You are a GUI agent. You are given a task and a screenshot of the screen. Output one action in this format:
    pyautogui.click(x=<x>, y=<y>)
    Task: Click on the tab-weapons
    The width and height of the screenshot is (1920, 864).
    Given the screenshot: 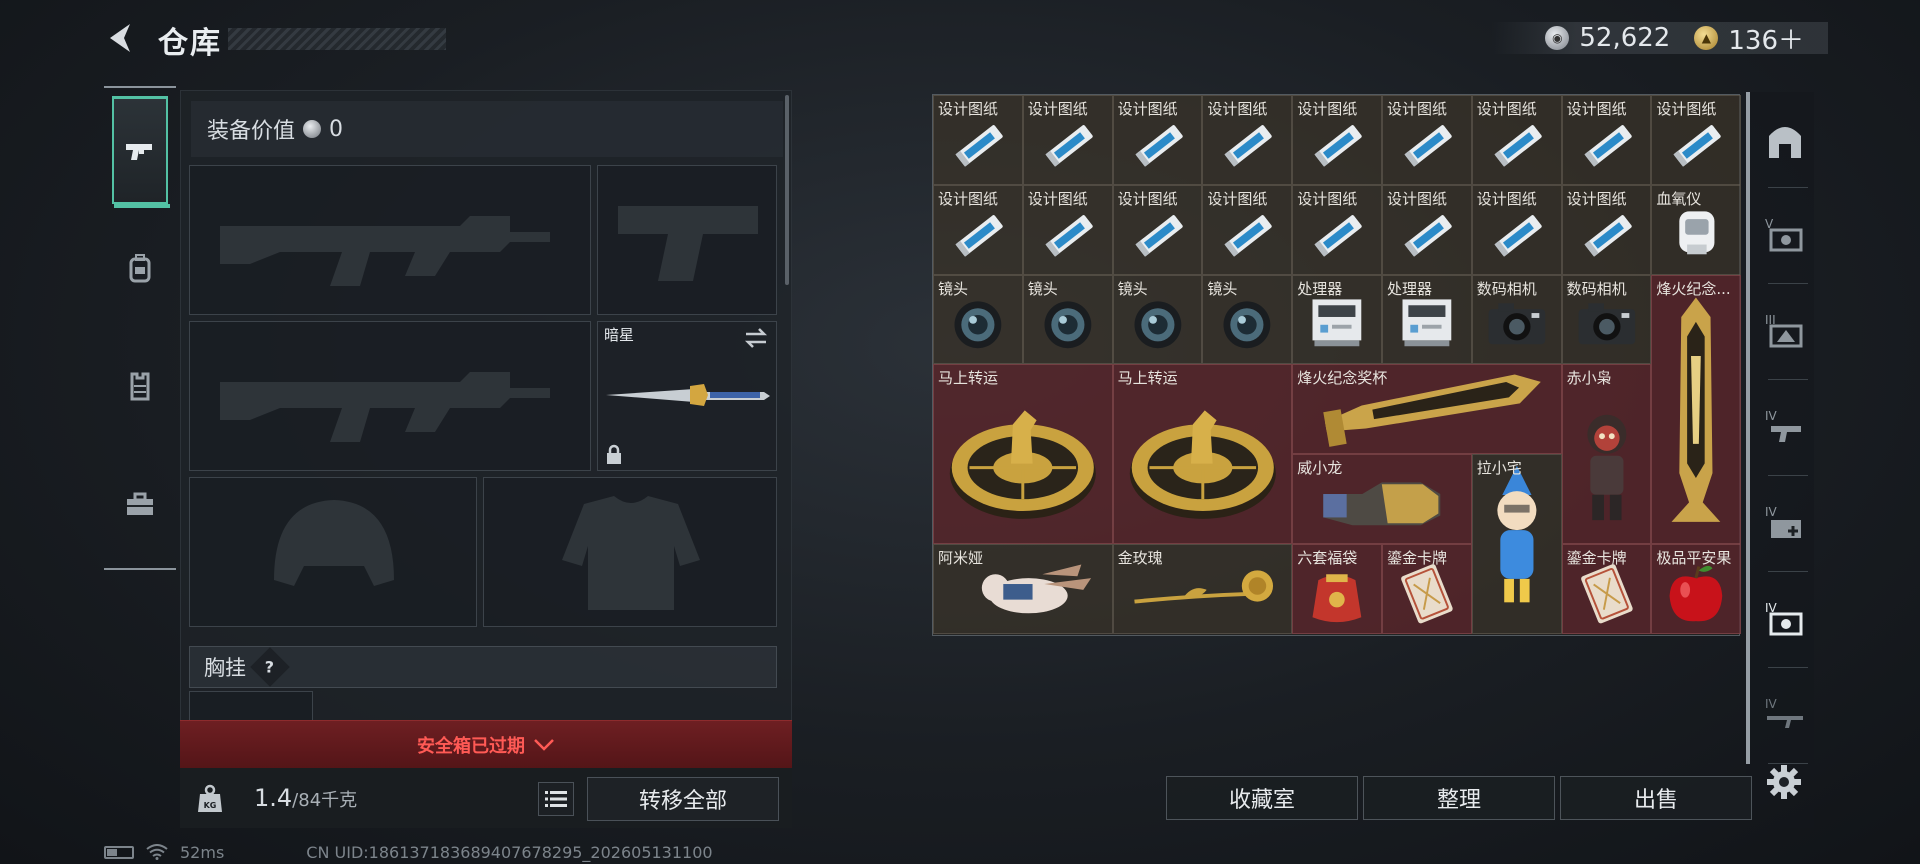 What is the action you would take?
    pyautogui.click(x=141, y=152)
    